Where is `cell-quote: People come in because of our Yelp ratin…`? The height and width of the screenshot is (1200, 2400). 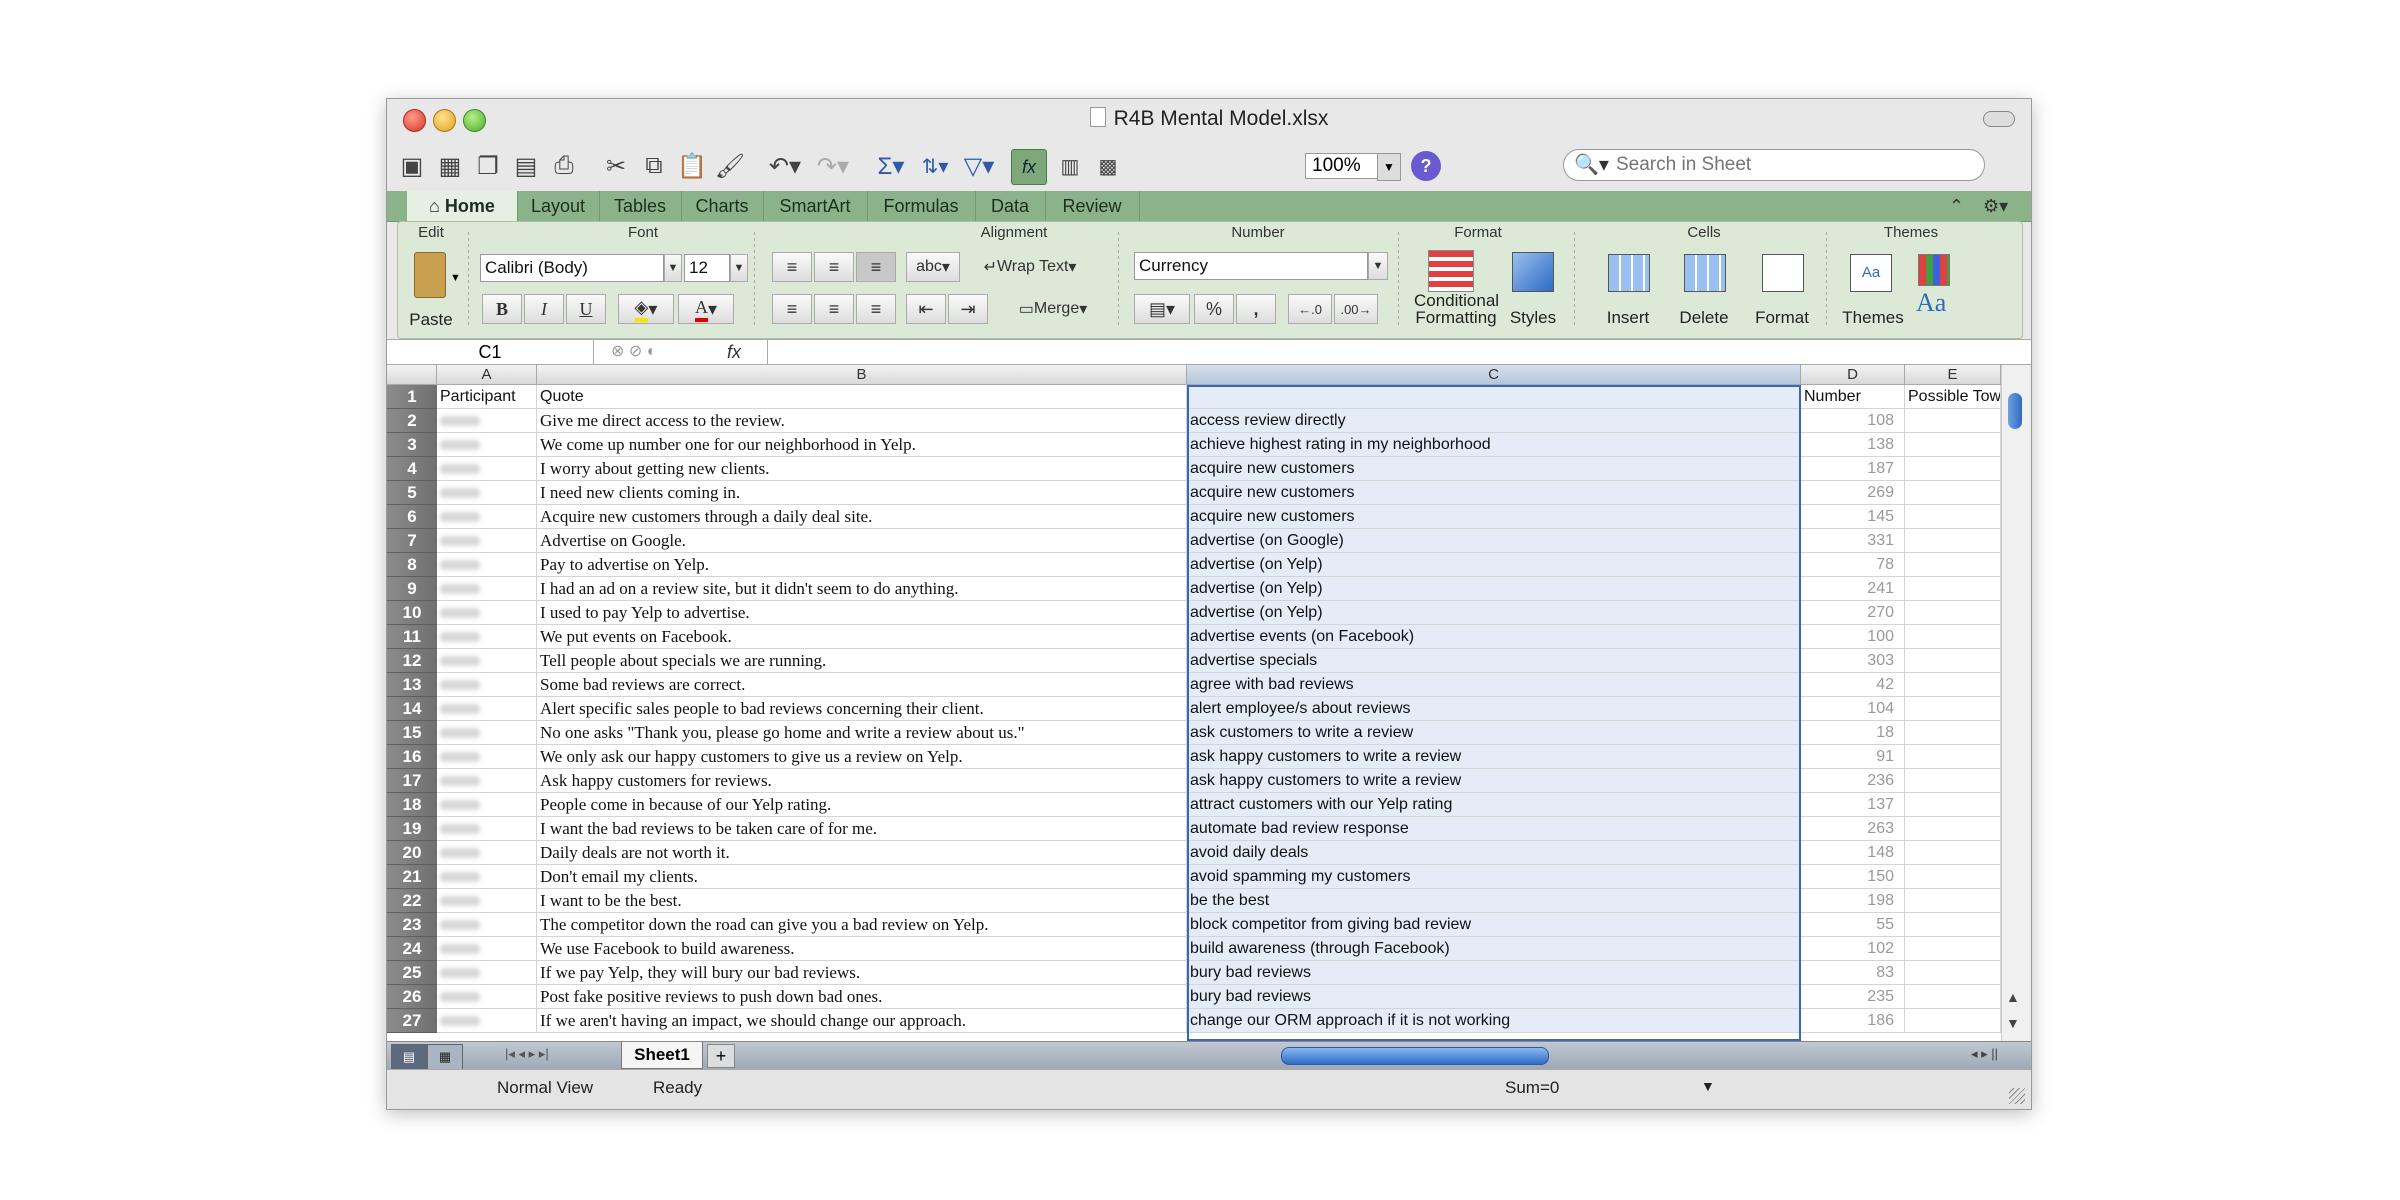
cell-quote: People come in because of our Yelp ratin… is located at coordinates (862, 805).